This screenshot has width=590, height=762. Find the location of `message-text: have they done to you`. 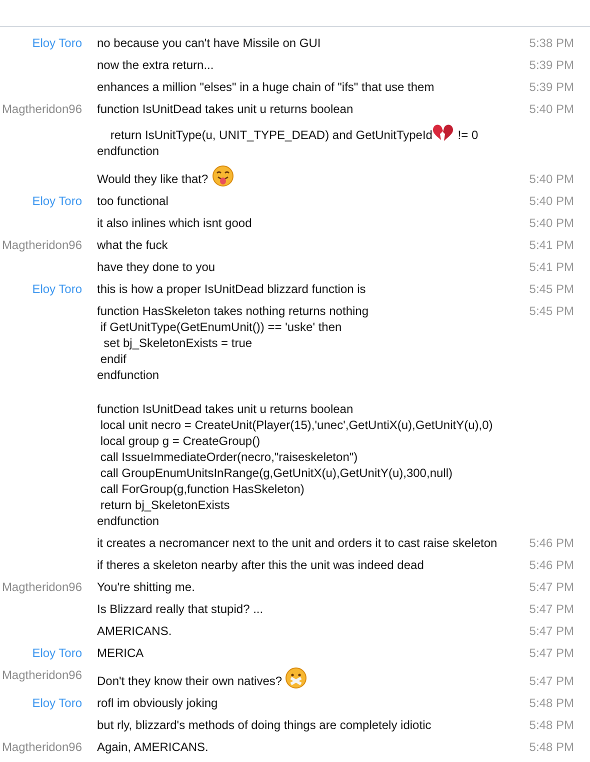

message-text: have they done to you is located at coordinates (156, 267).